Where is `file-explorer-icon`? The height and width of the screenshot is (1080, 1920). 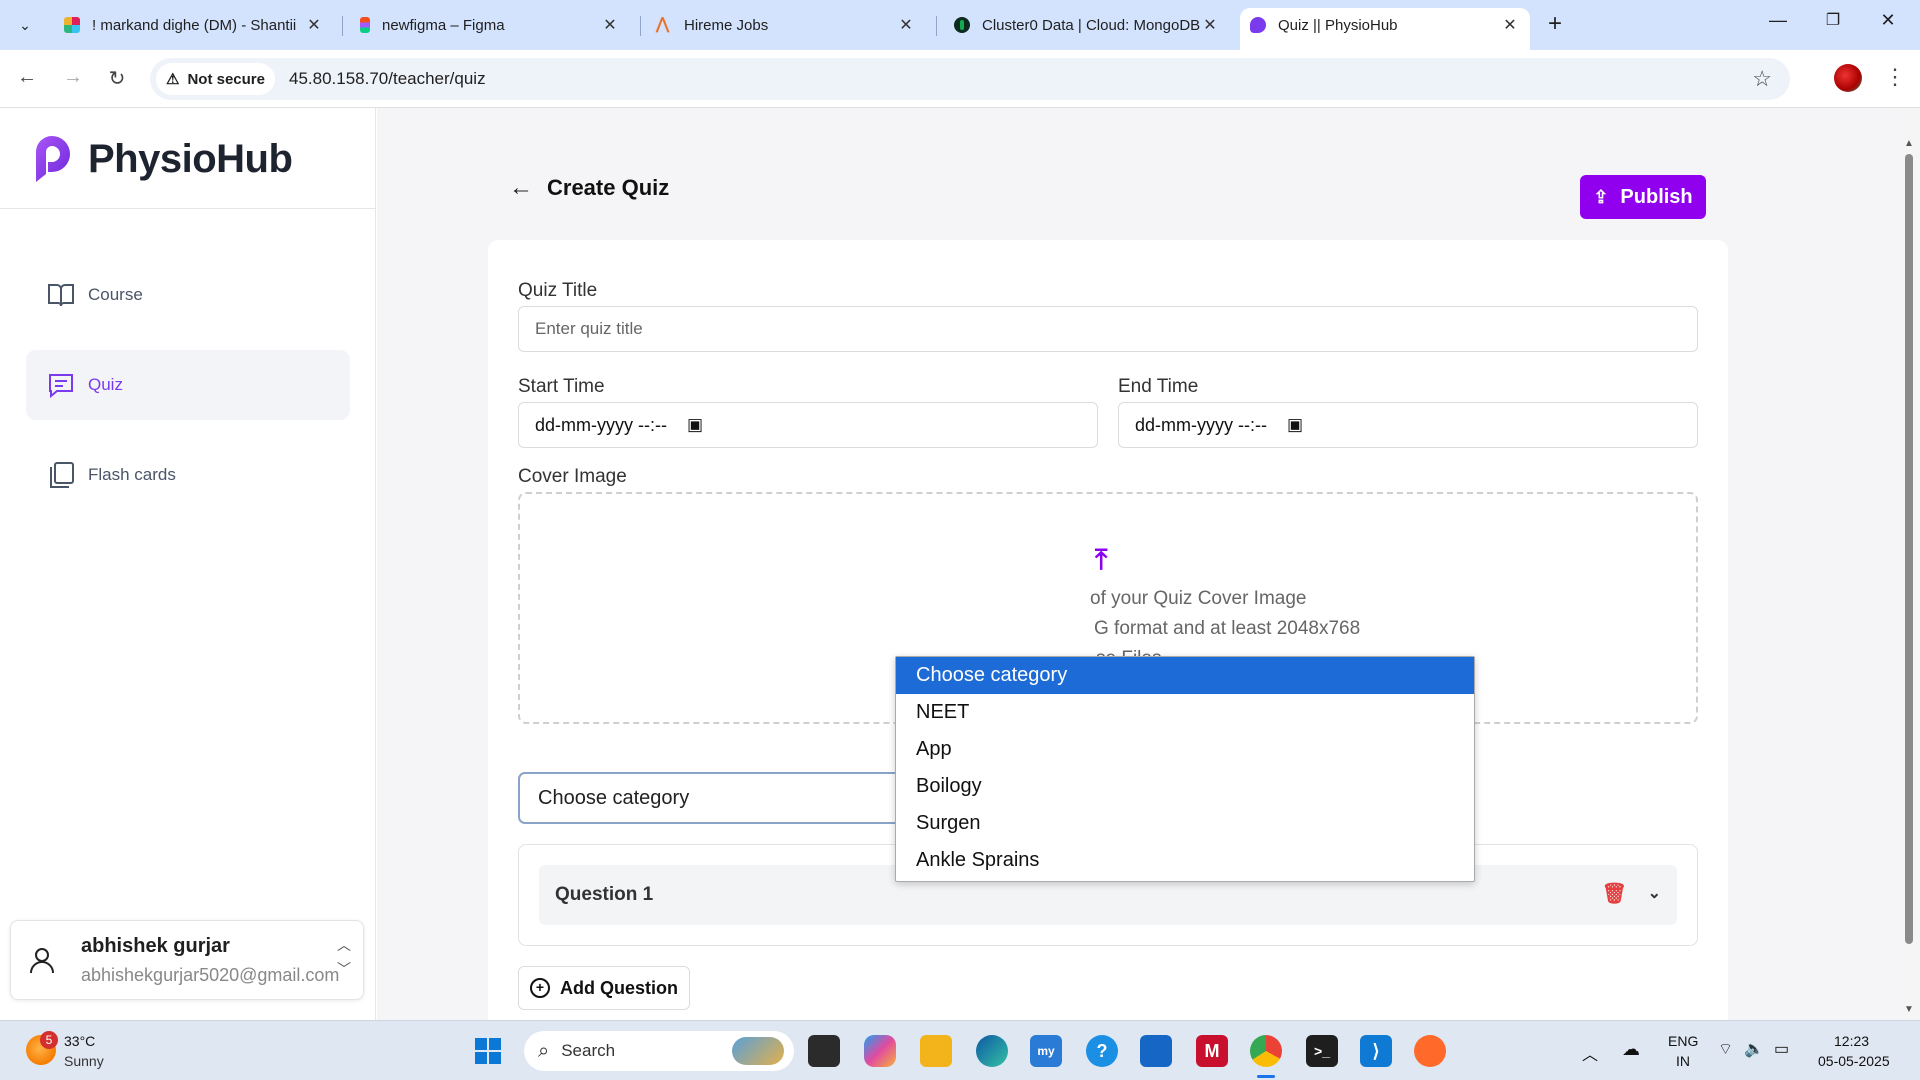 file-explorer-icon is located at coordinates (936, 1051).